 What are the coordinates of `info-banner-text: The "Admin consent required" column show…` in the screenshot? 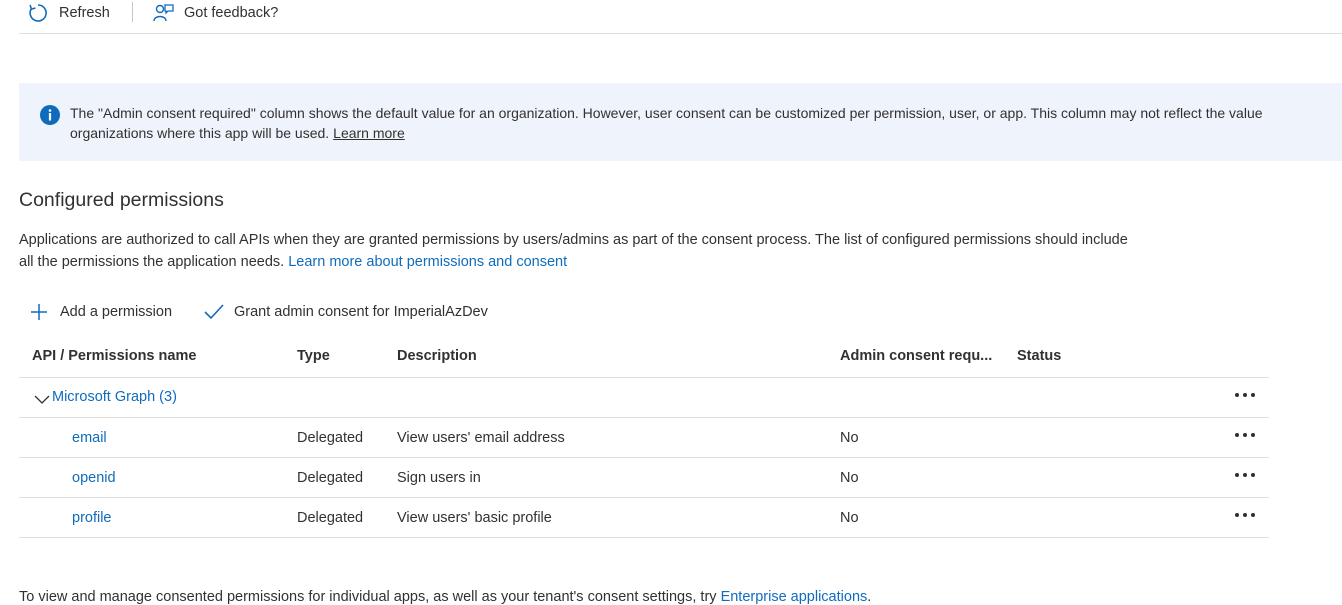 It's located at (706, 123).